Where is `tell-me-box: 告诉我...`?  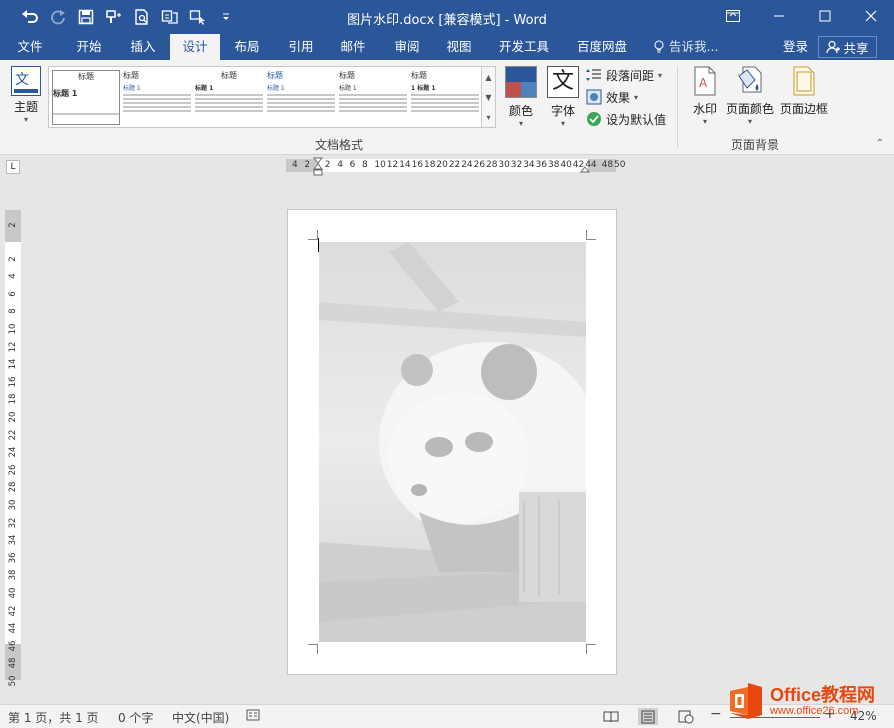
tell-me-box: 告诉我... is located at coordinates (686, 47).